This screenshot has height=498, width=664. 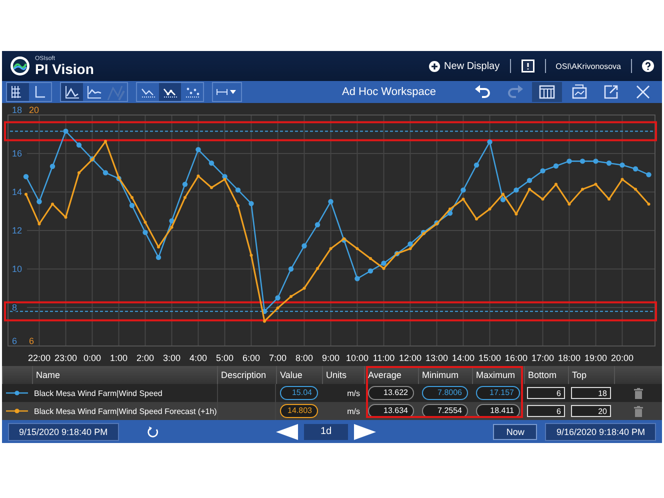 I want to click on axis-label: 7:00, so click(x=277, y=358).